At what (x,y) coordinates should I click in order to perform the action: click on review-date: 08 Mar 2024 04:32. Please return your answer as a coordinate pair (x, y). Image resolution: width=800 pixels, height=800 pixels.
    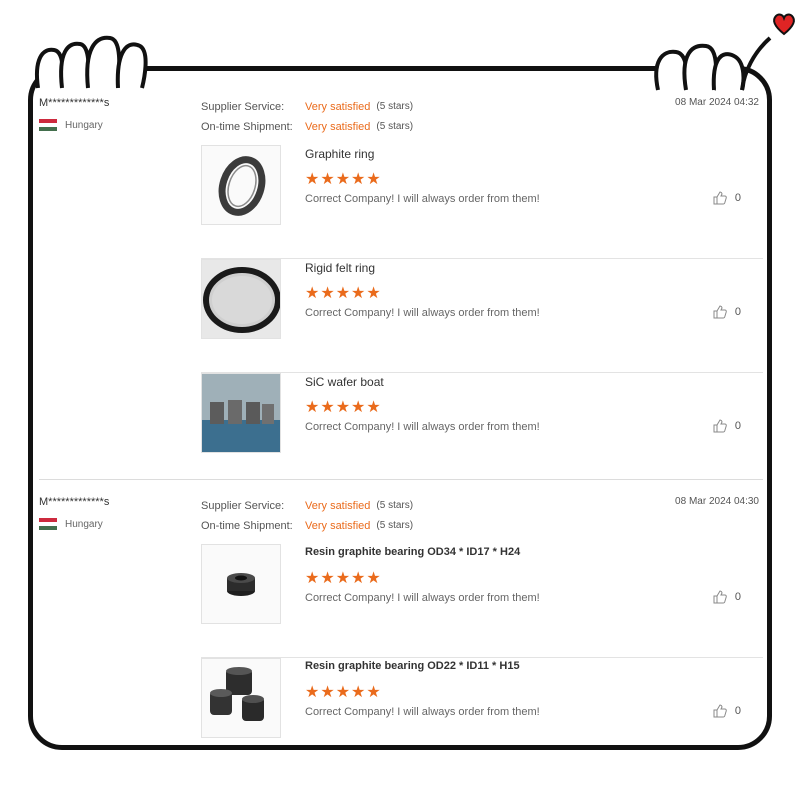
    Looking at the image, I should click on (717, 102).